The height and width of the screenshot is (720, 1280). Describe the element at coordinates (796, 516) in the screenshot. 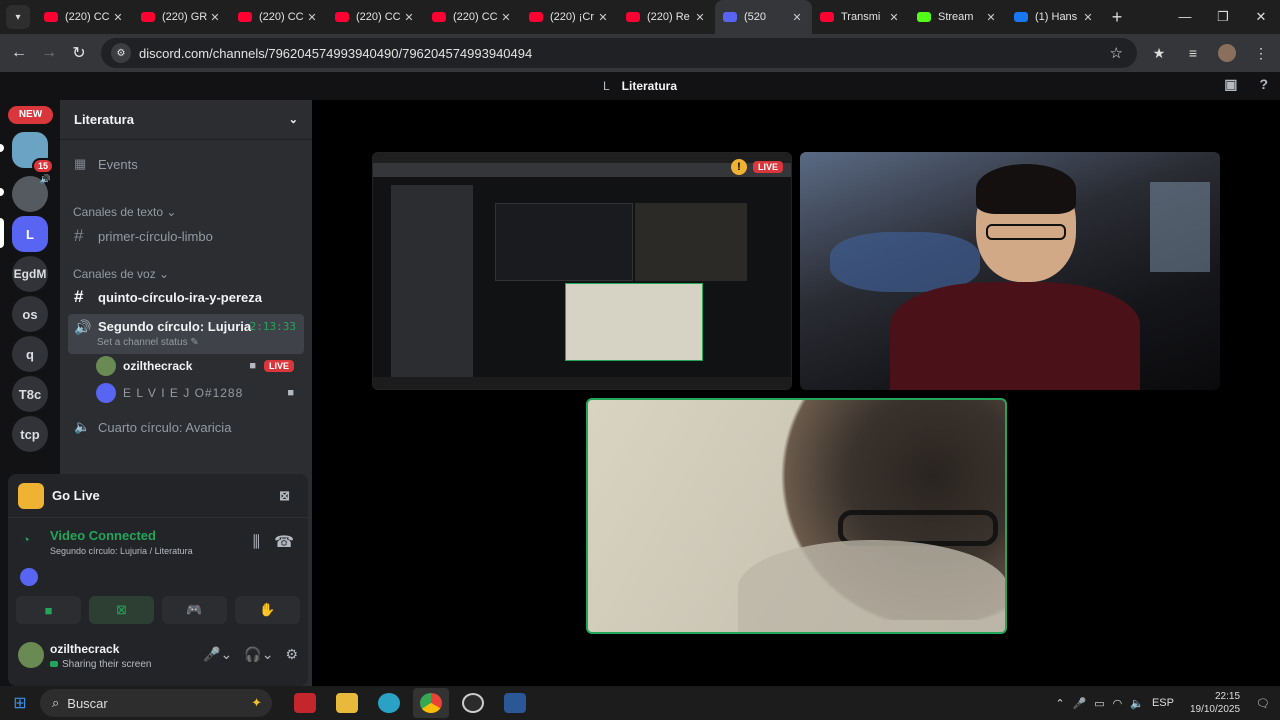

I see `camera-tile-ozil` at that location.